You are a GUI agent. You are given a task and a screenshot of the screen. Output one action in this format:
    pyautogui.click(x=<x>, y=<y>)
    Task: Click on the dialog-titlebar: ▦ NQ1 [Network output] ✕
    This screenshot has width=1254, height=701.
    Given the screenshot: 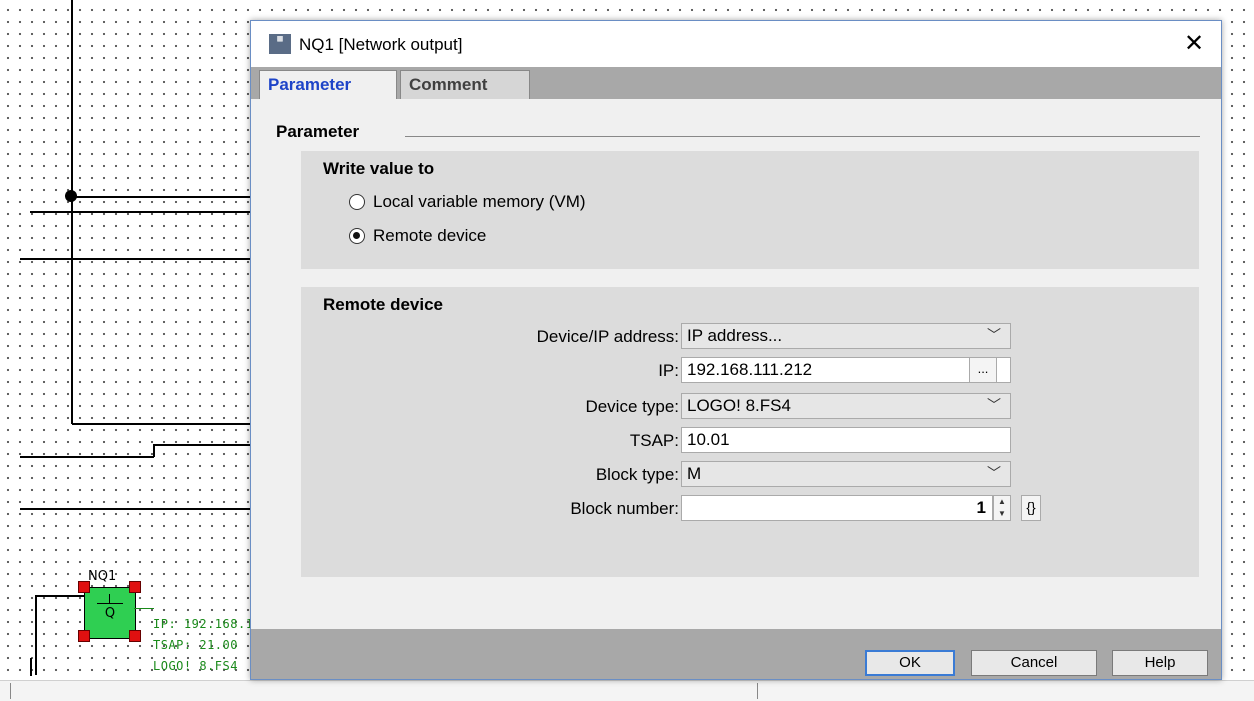 What is the action you would take?
    pyautogui.click(x=736, y=44)
    